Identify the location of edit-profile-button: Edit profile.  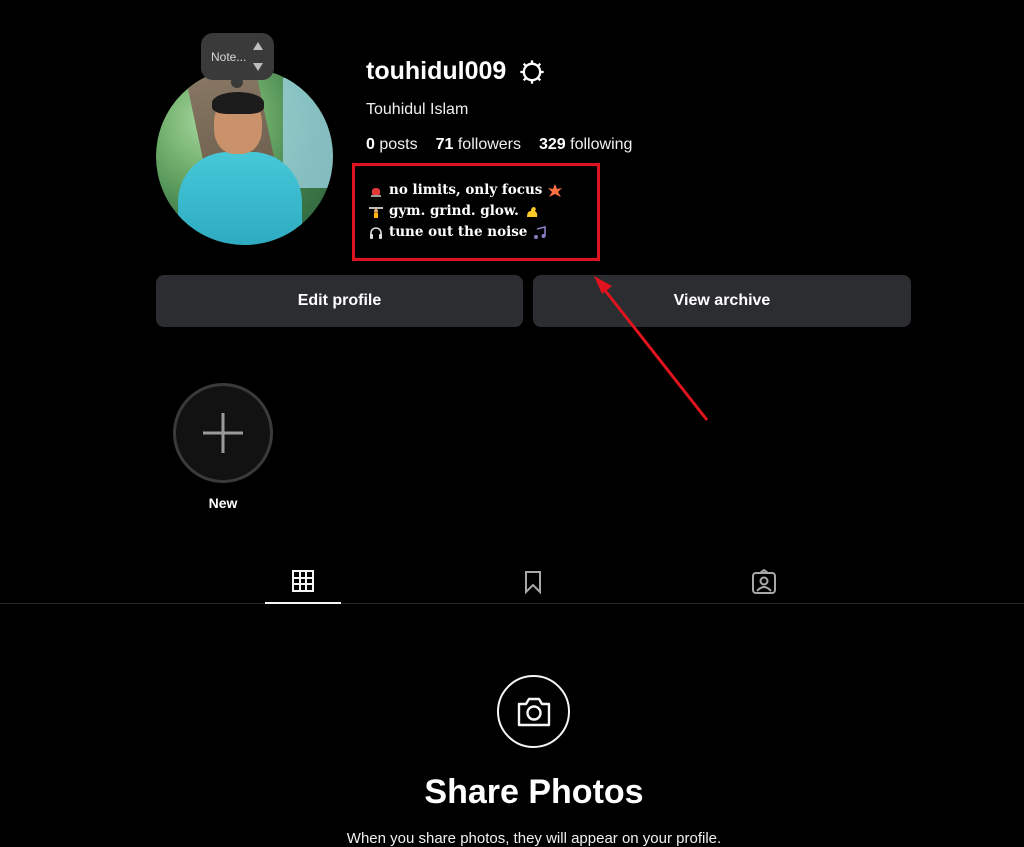
(339, 301).